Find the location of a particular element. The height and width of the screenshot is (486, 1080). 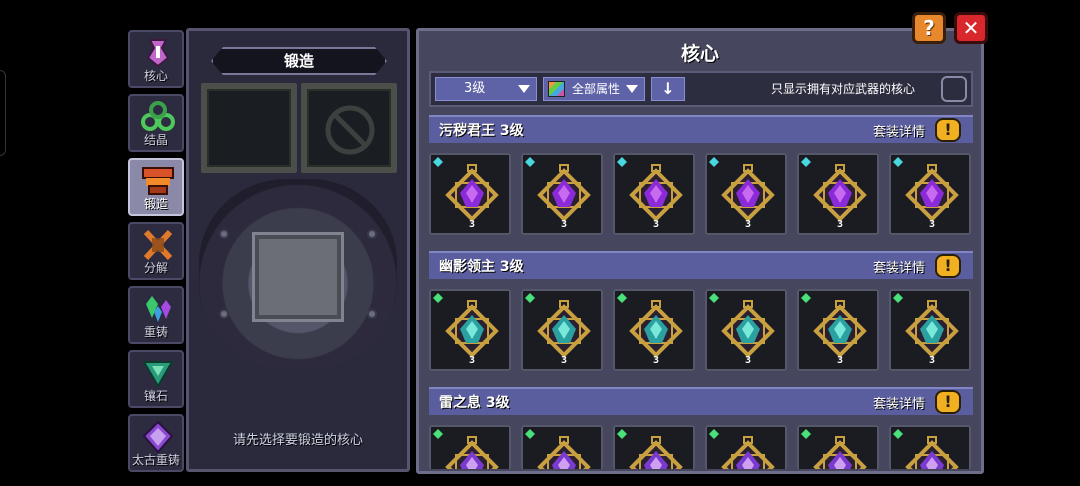

tab-recast: 重铸 is located at coordinates (156, 315).